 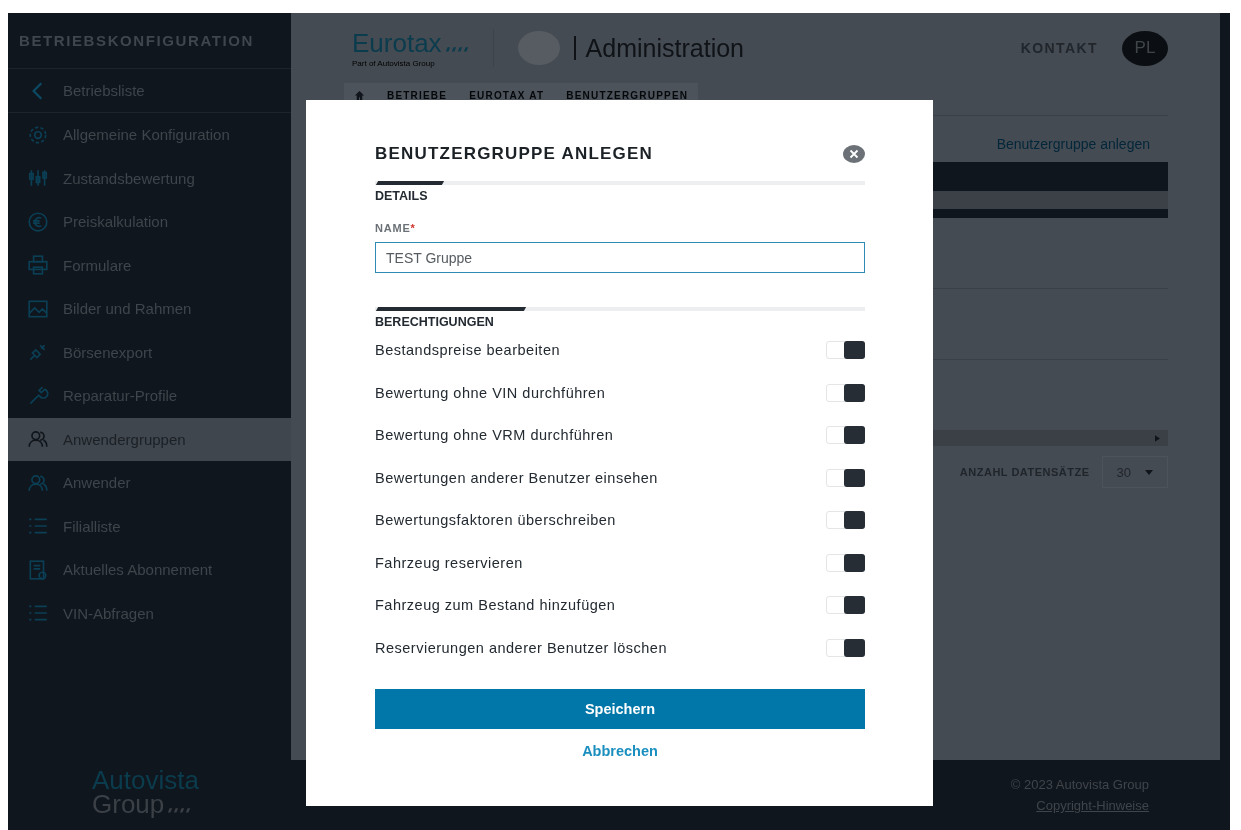 I want to click on permission-label: Bewertung ohne VIN durchführen, so click(x=490, y=392).